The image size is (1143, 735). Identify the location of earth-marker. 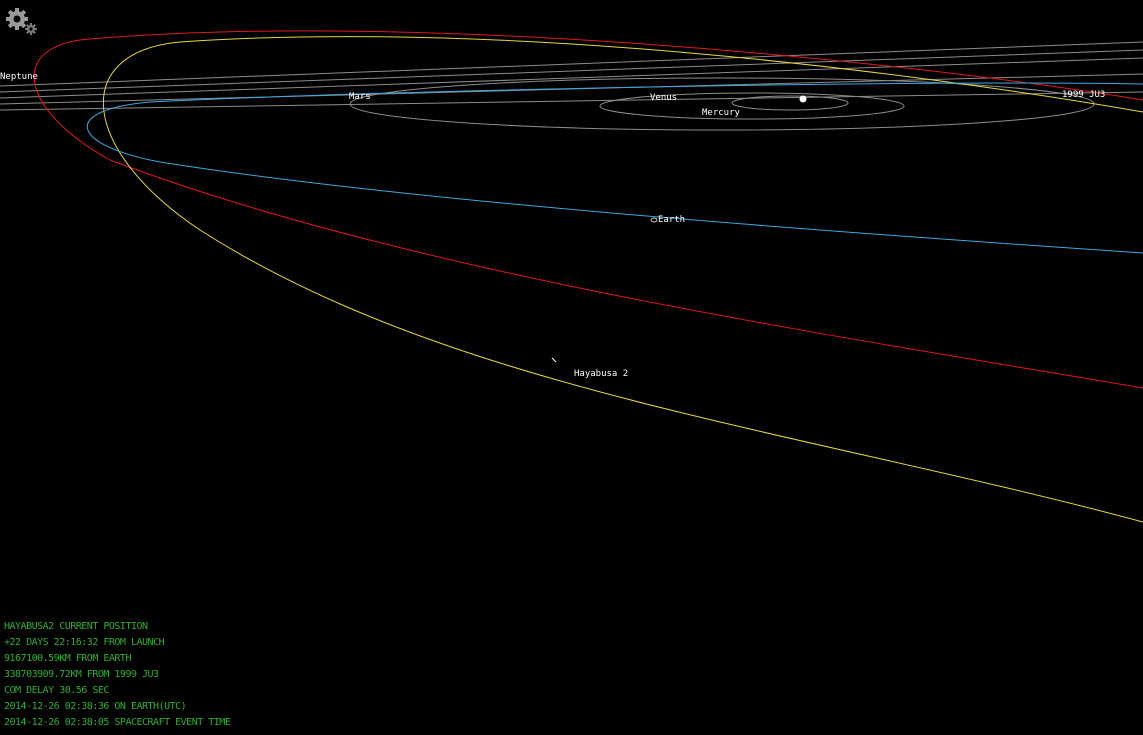
(654, 220).